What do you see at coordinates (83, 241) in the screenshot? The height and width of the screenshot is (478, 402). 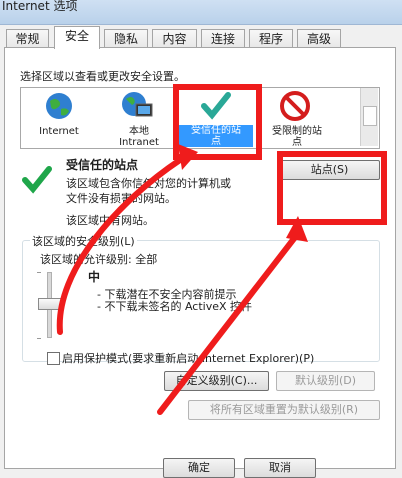 I see `security-level-group-title: 该区域的安全级别(L)` at bounding box center [83, 241].